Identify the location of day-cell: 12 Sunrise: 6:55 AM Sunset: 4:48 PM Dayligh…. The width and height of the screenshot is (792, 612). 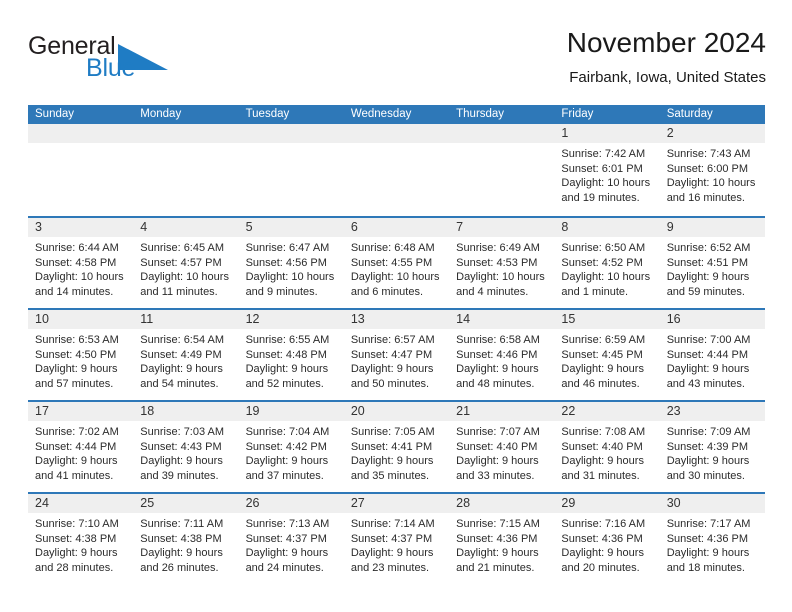
(291, 355).